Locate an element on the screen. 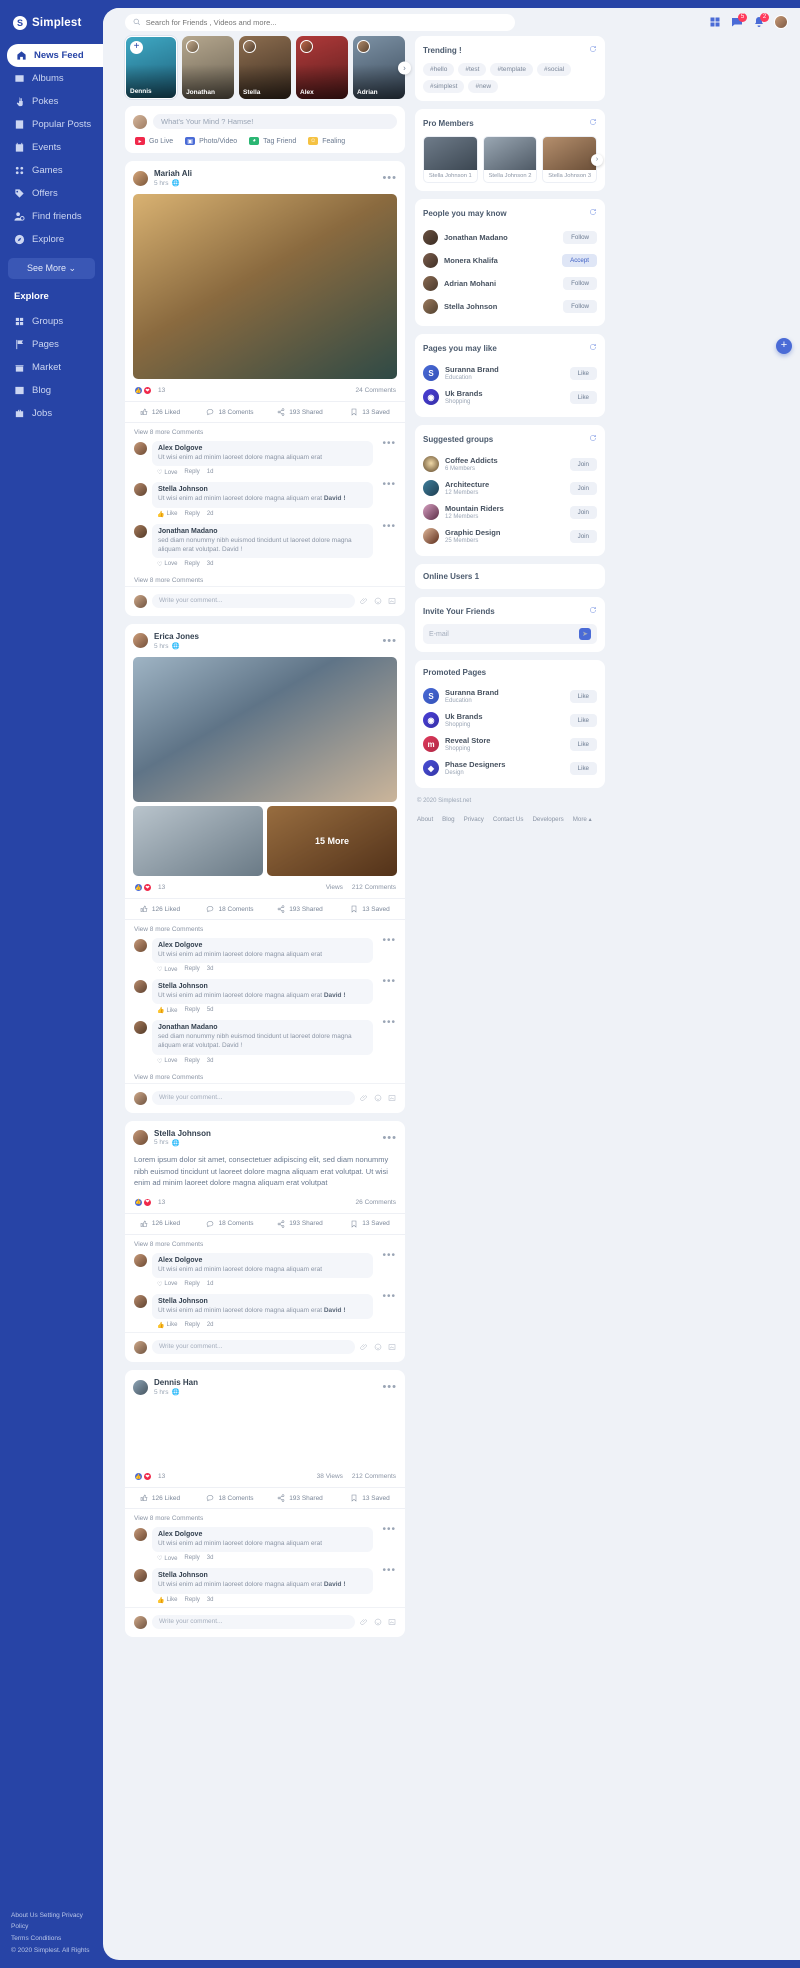 The height and width of the screenshot is (1968, 800). see-more-button: See More ⌄ is located at coordinates (51, 268).